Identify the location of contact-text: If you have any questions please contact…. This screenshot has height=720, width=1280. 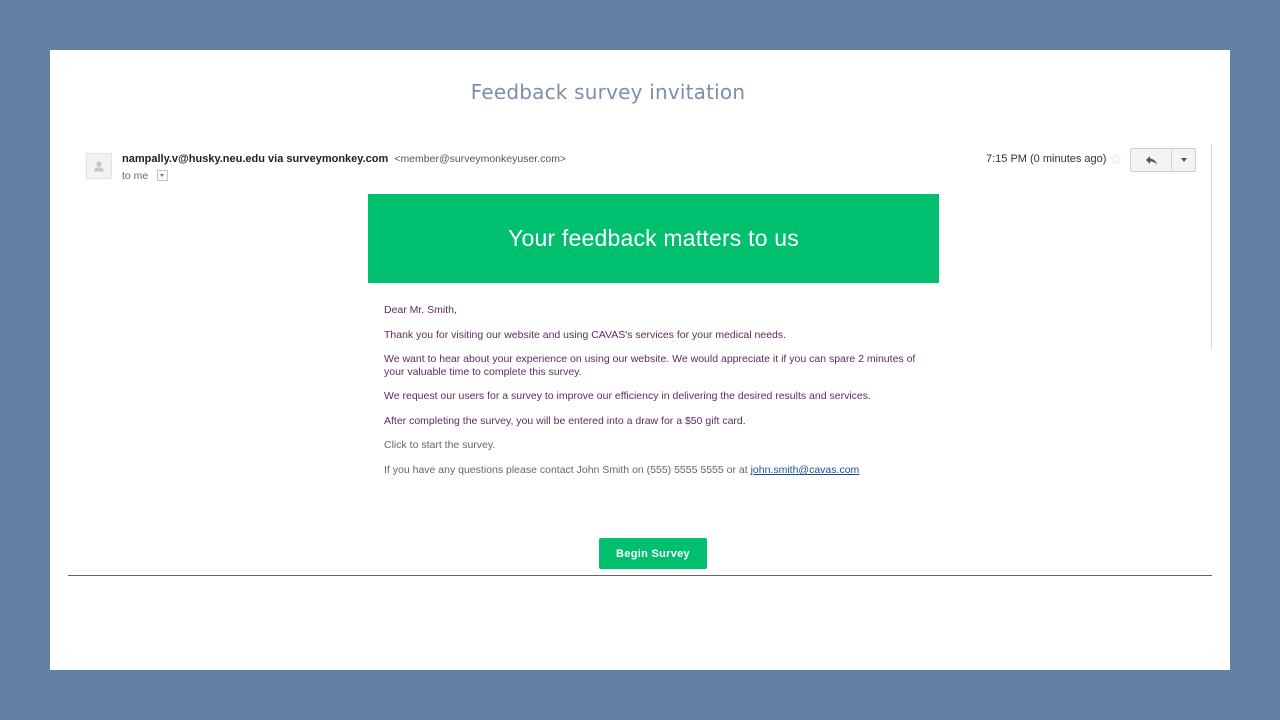
(567, 470).